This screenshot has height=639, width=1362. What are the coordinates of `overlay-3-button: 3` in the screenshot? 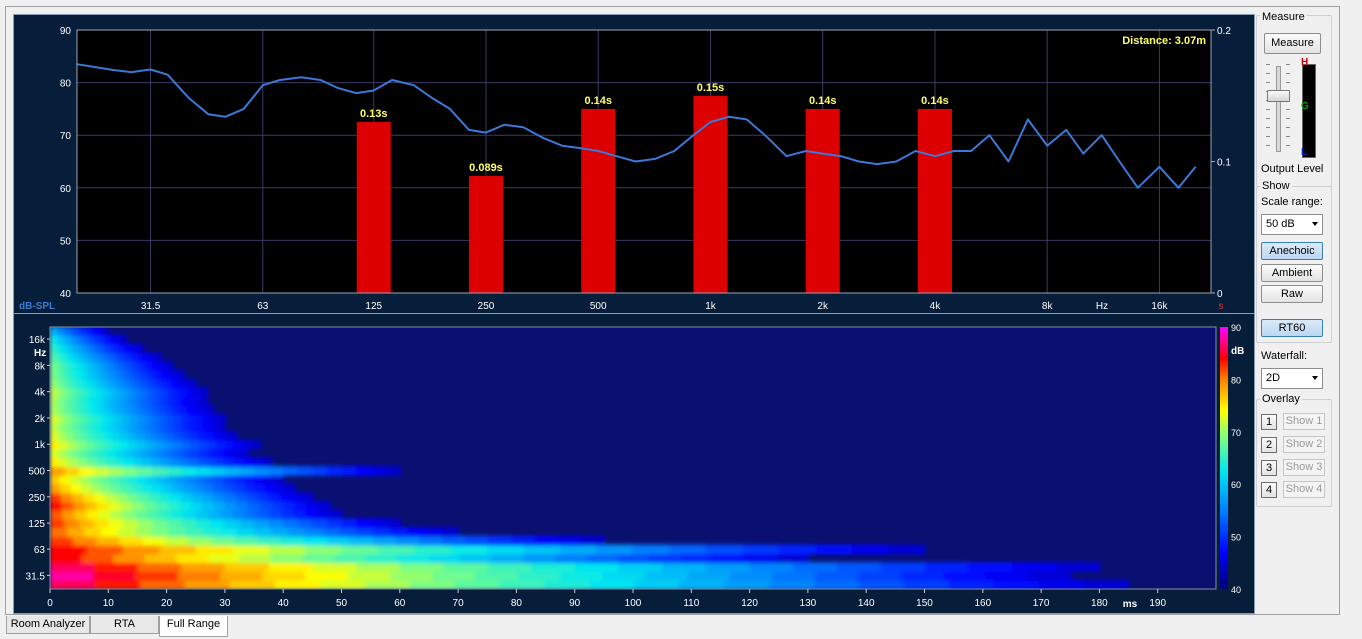 It's located at (1269, 468).